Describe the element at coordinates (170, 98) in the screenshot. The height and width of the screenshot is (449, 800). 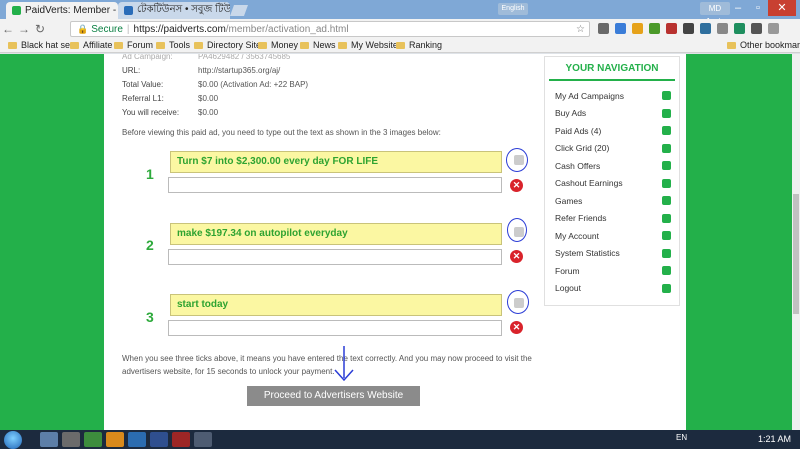
I see `info-row: Referral L1: $0.00` at that location.